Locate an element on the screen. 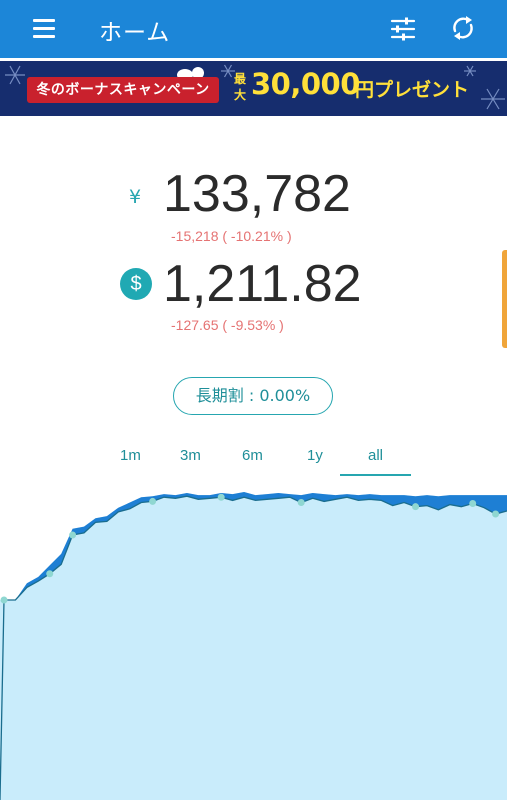 Image resolution: width=507 pixels, height=800 pixels. yen-balance: 133,782 is located at coordinates (257, 194).